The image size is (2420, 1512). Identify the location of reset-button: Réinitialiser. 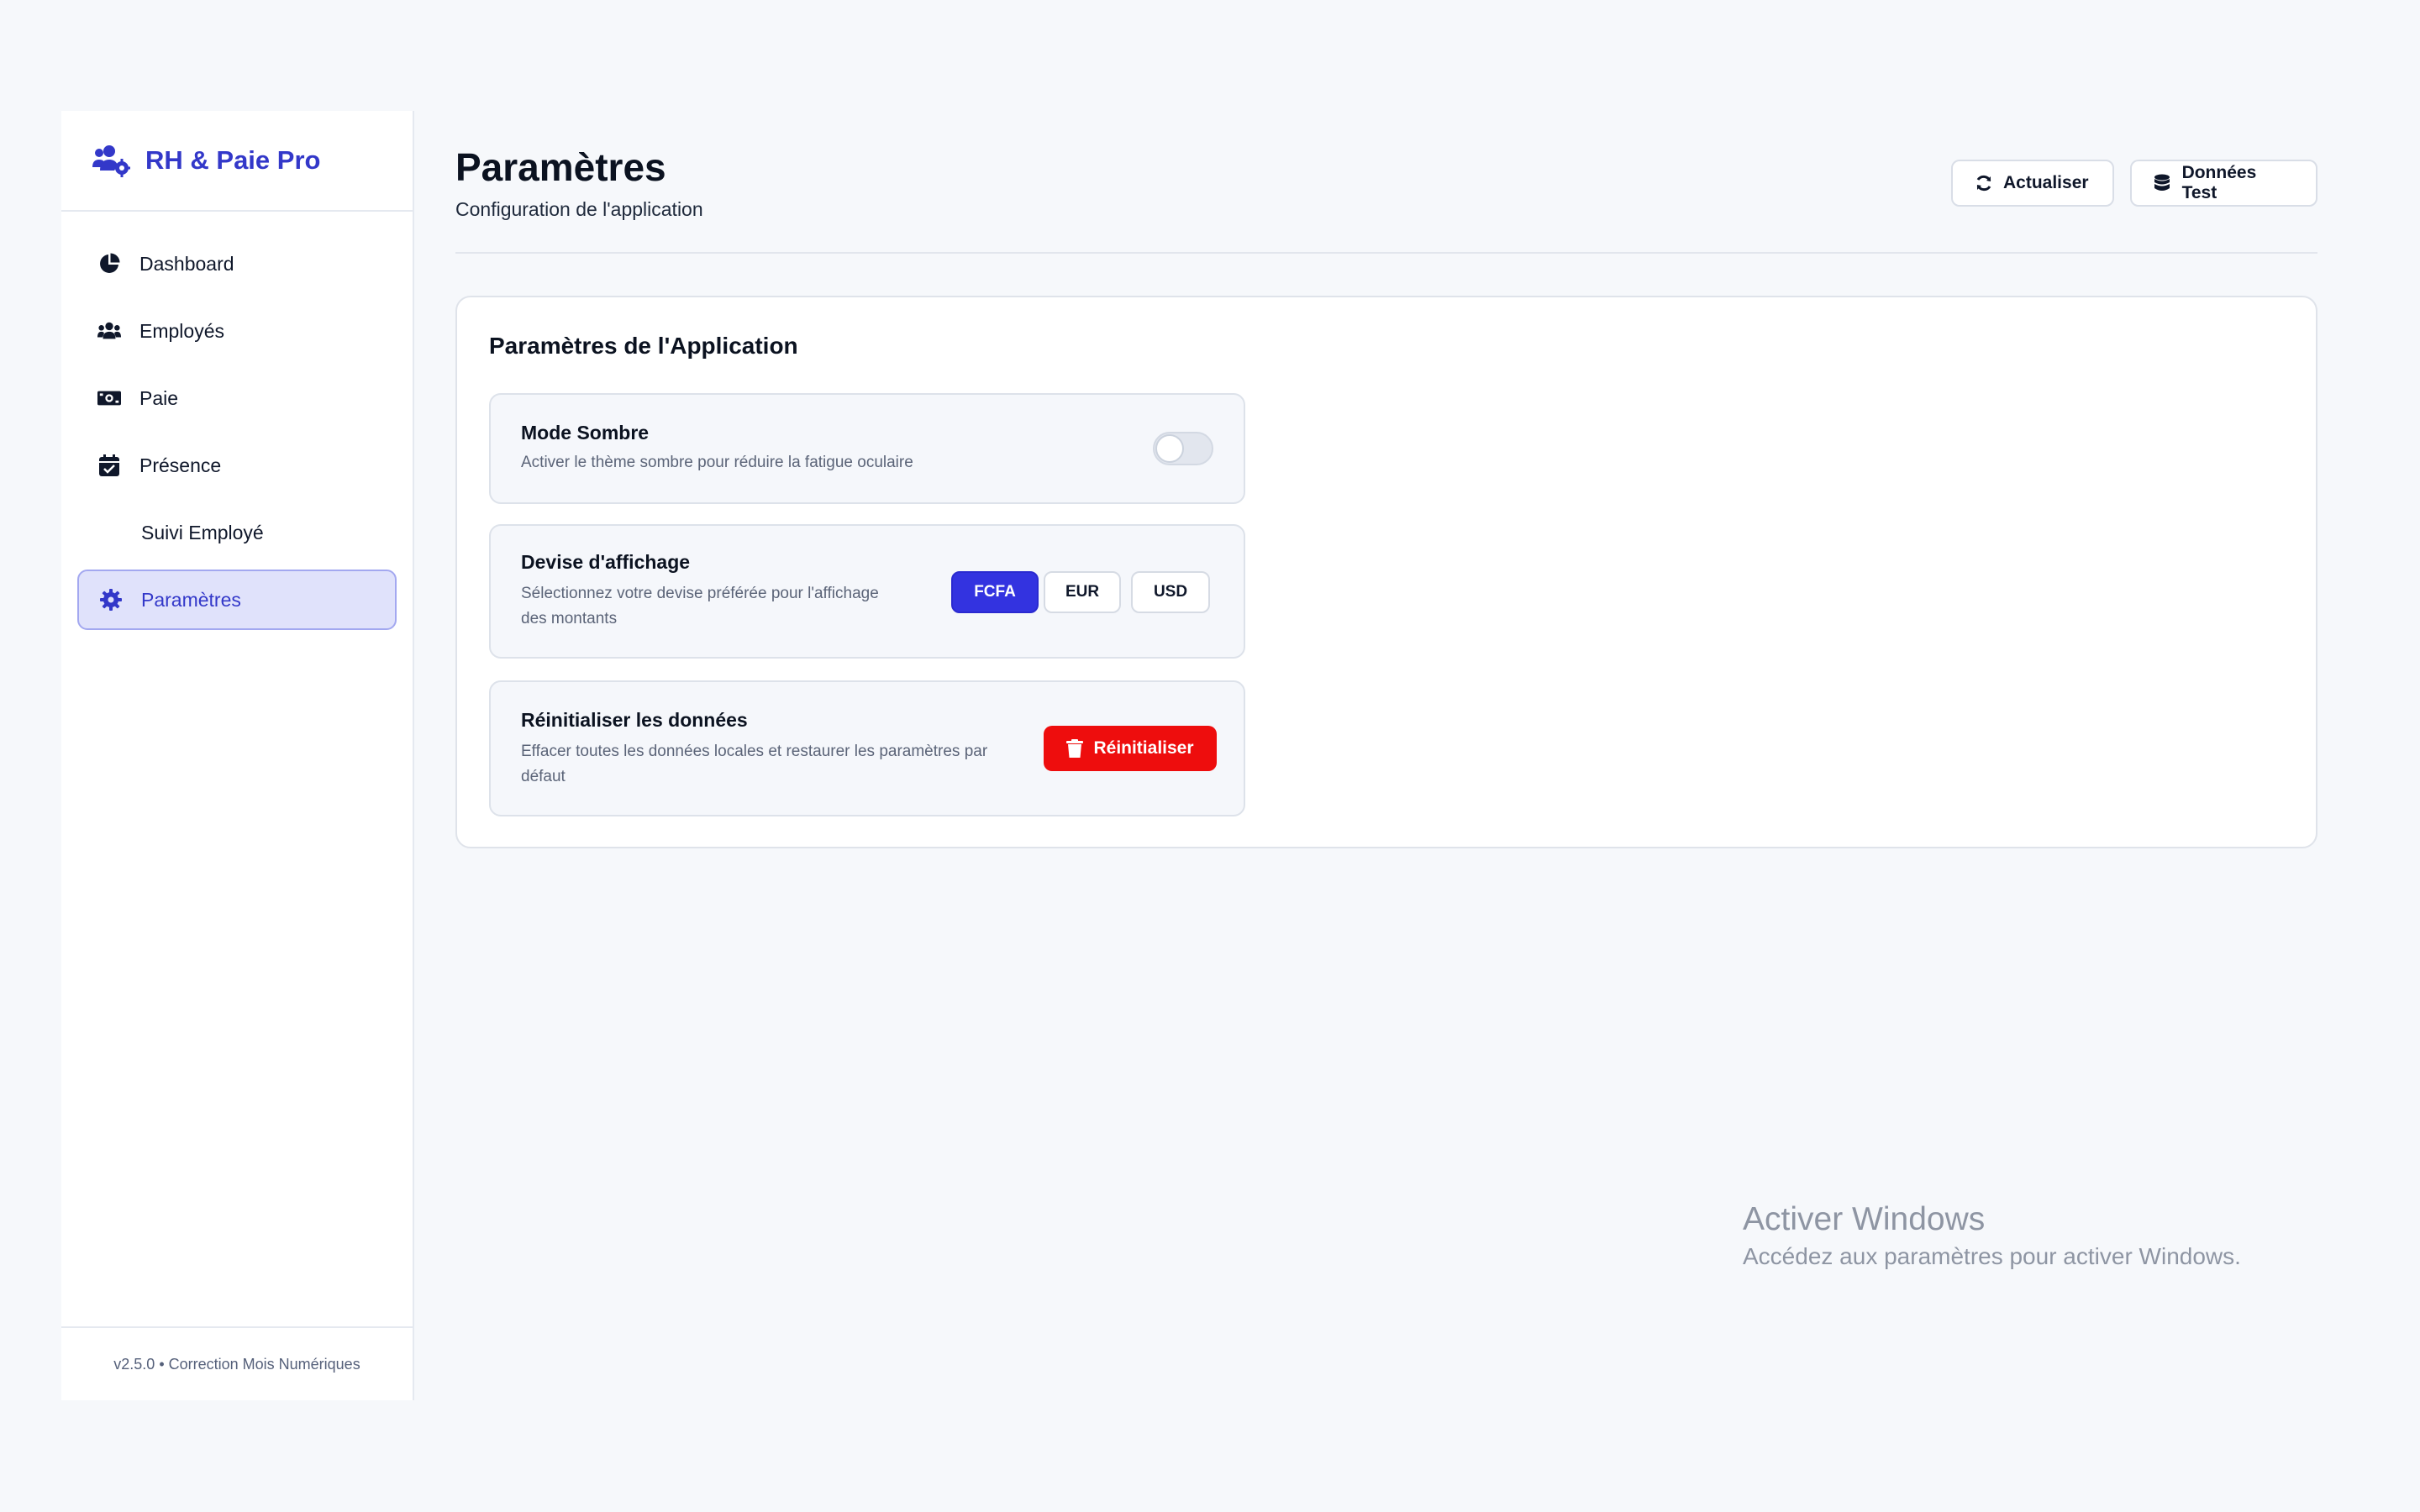
(1131, 748).